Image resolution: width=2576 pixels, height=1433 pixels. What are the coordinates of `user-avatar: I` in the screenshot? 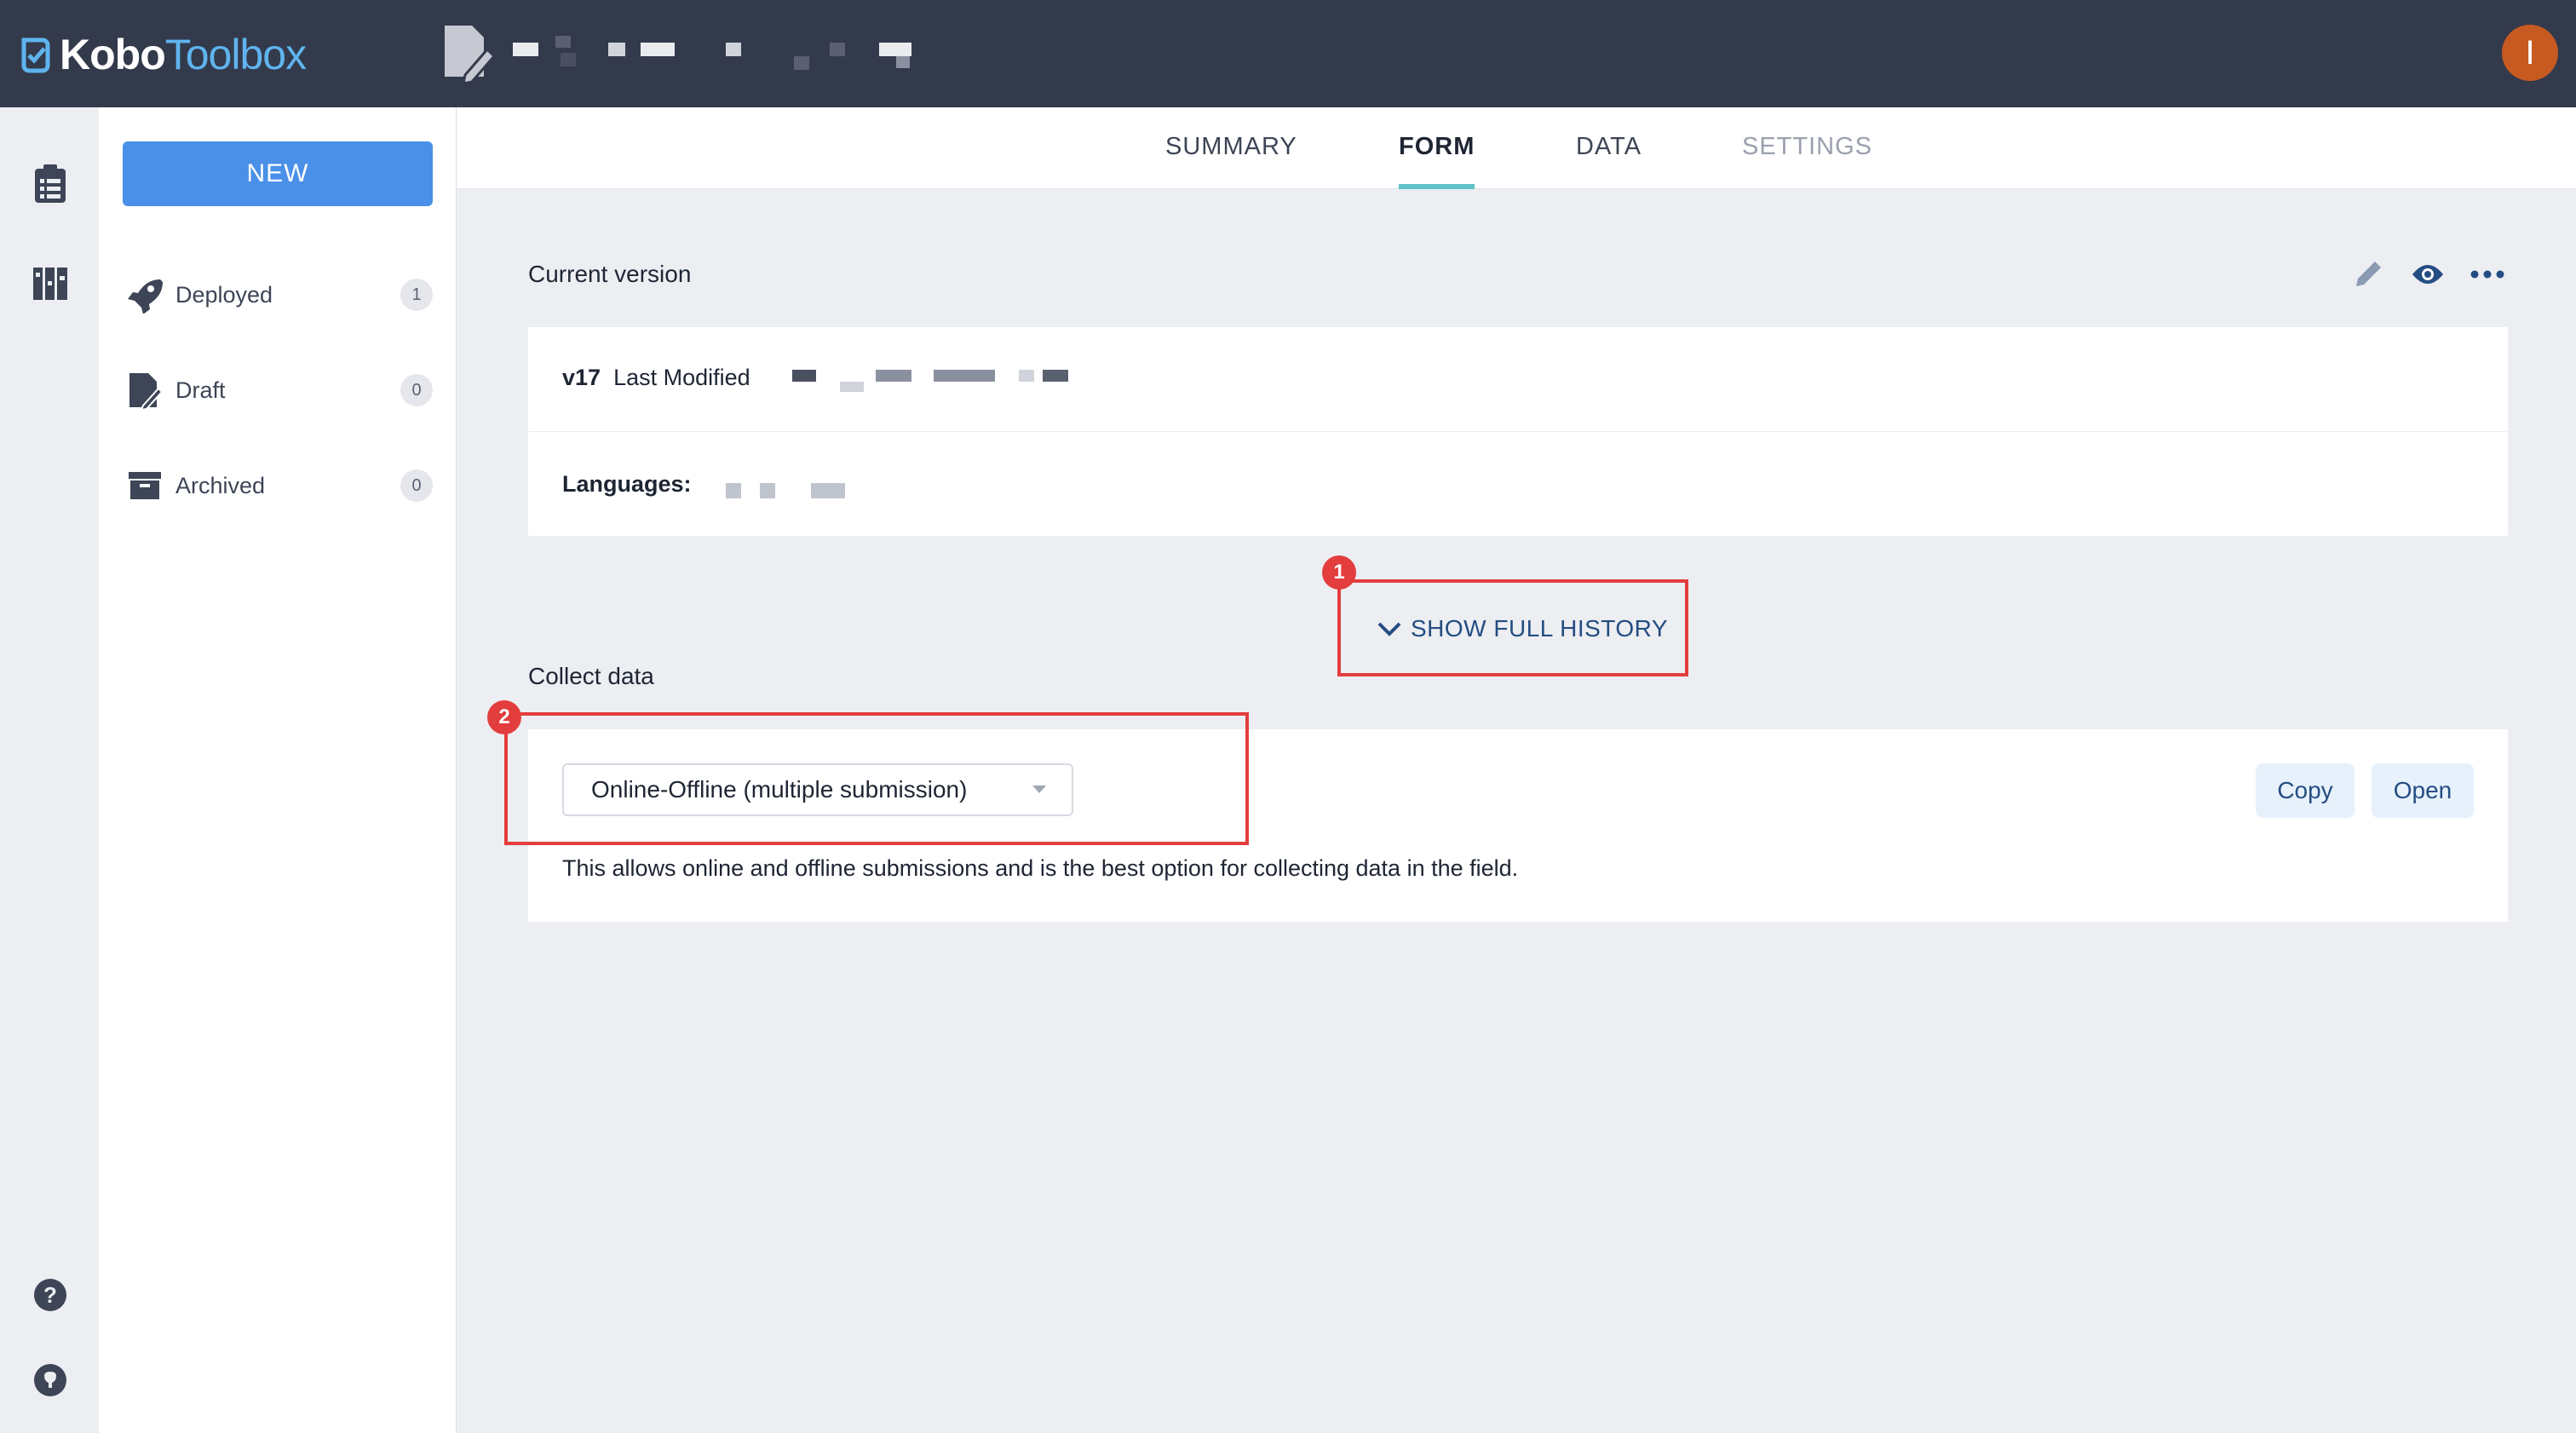 It's located at (2530, 53).